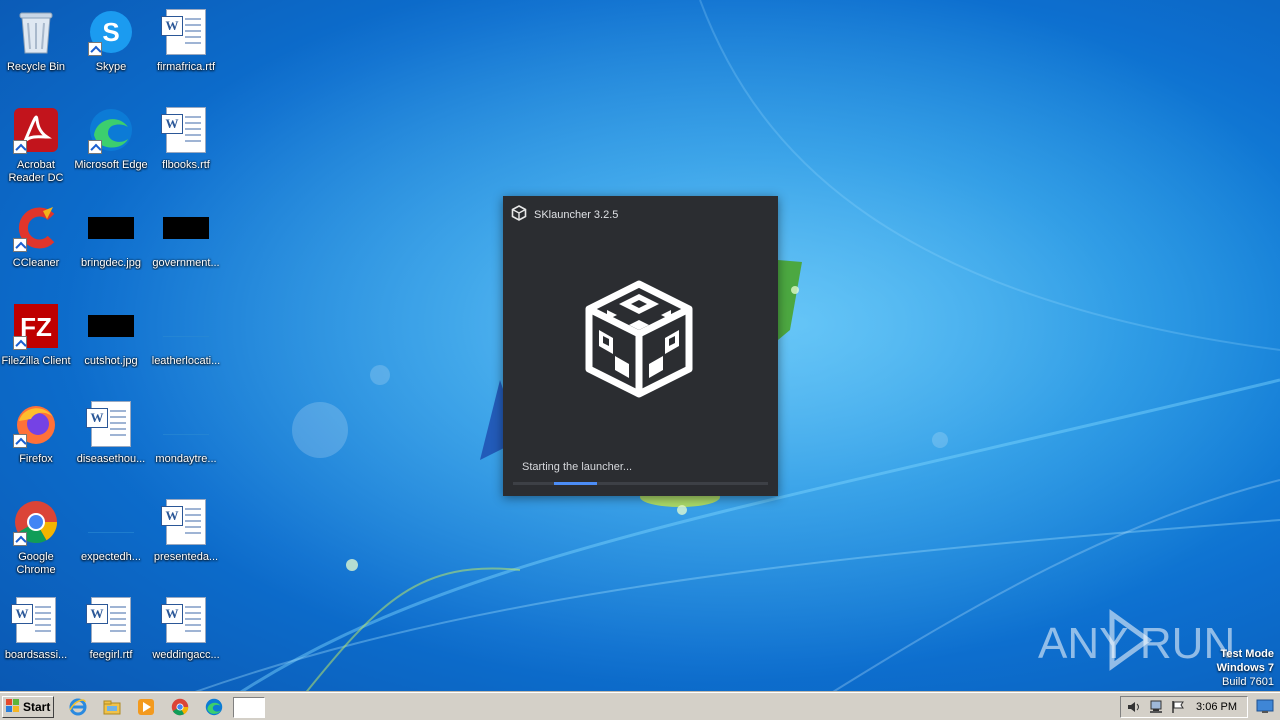  I want to click on recycle-bin-icon, so click(36, 32).